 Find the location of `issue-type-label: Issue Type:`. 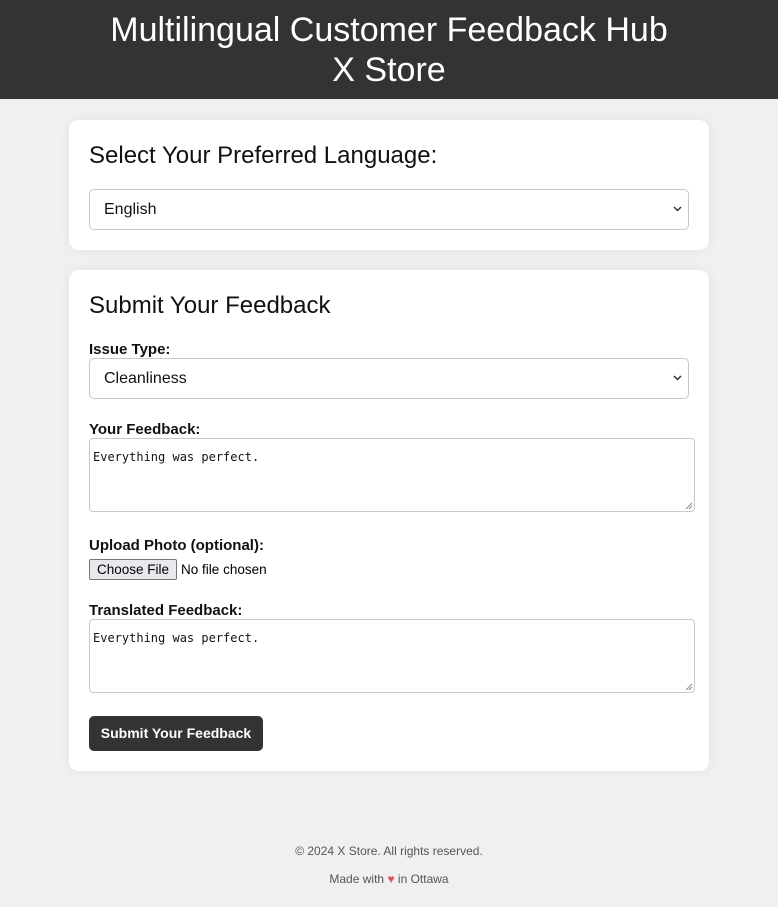

issue-type-label: Issue Type: is located at coordinates (130, 349).